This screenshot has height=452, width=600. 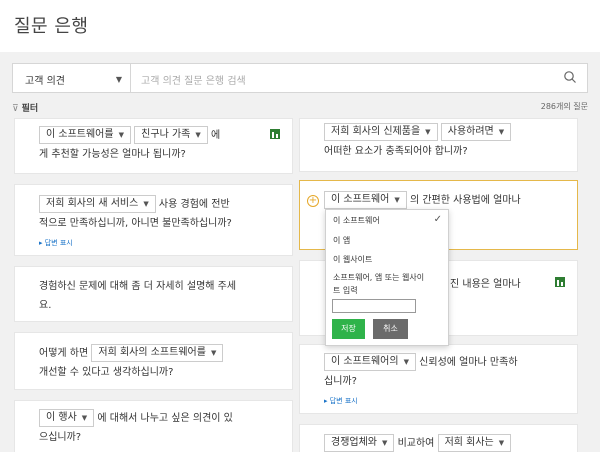 I want to click on question-text: 경험하신 문제에 대해 좀 더 자세히 설명해 주세, so click(x=138, y=286).